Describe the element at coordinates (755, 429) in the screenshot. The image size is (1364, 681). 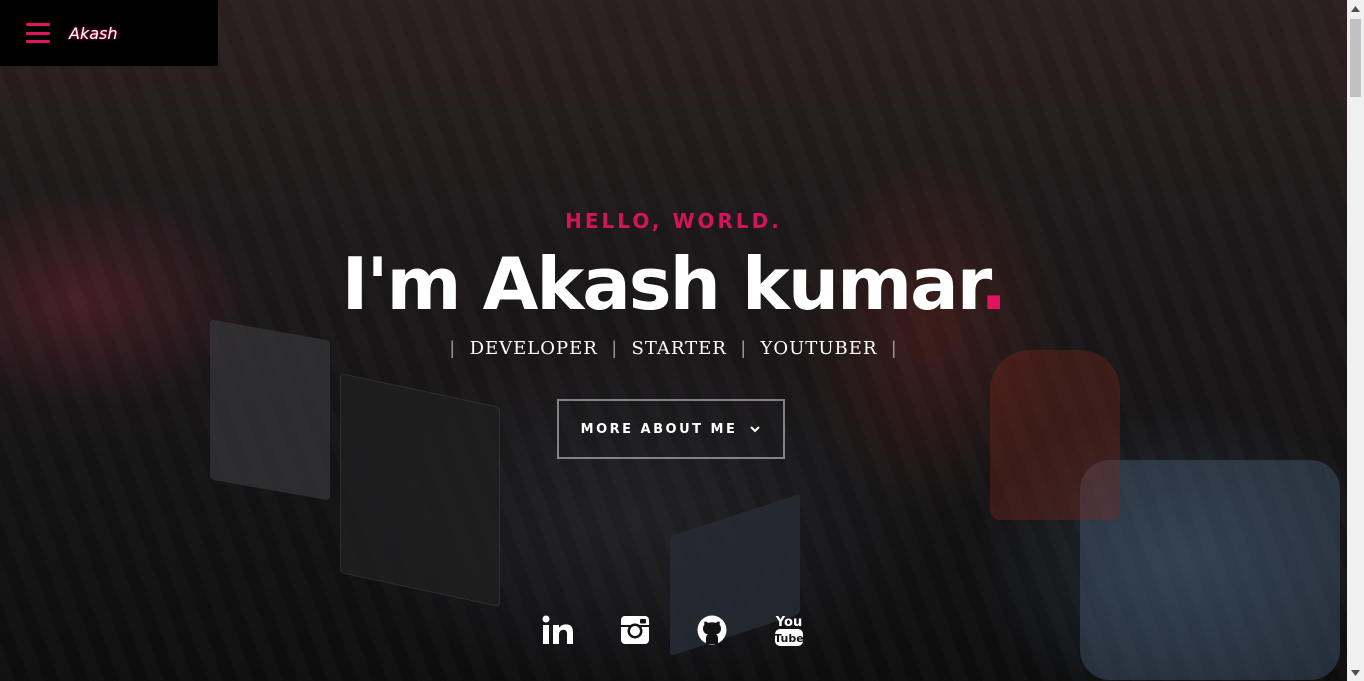
I see `chevron-down-icon` at that location.